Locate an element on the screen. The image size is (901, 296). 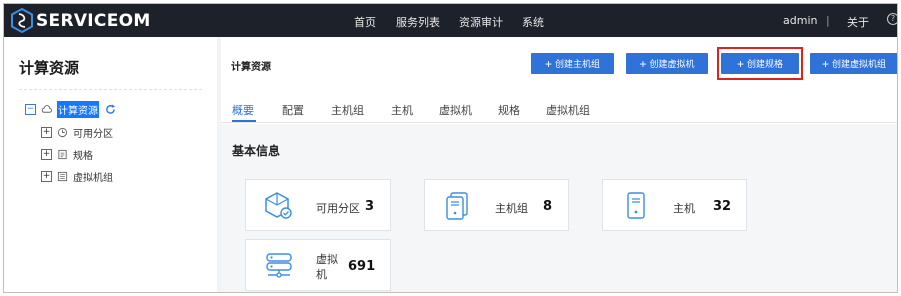
tree-root-label: 计算资源 is located at coordinates (78, 109).